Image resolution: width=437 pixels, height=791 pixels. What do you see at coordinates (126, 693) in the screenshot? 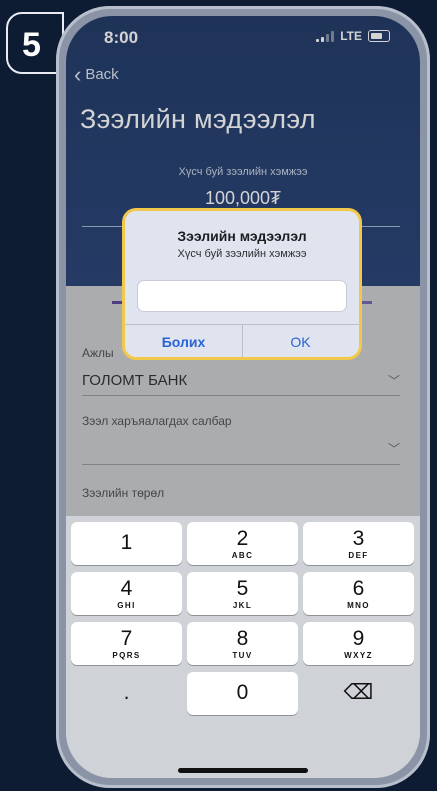
I see `key-decimal: .` at bounding box center [126, 693].